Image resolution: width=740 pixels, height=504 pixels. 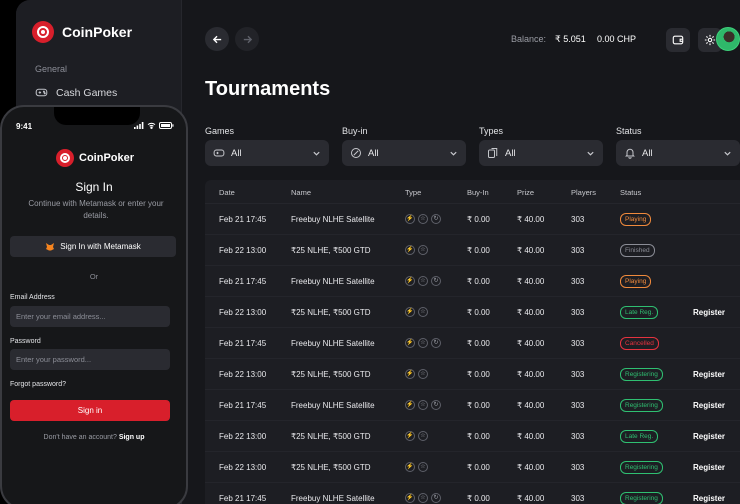 What do you see at coordinates (478, 192) in the screenshot?
I see `column-header-buyin: Buy-In` at bounding box center [478, 192].